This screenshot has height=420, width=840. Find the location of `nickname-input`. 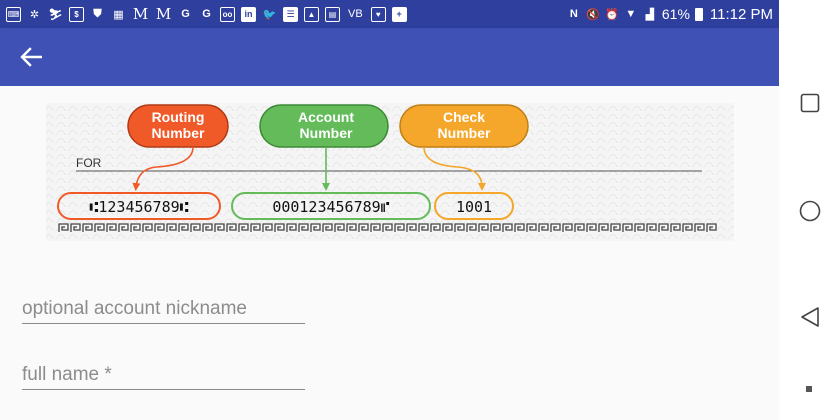

nickname-input is located at coordinates (163, 308).